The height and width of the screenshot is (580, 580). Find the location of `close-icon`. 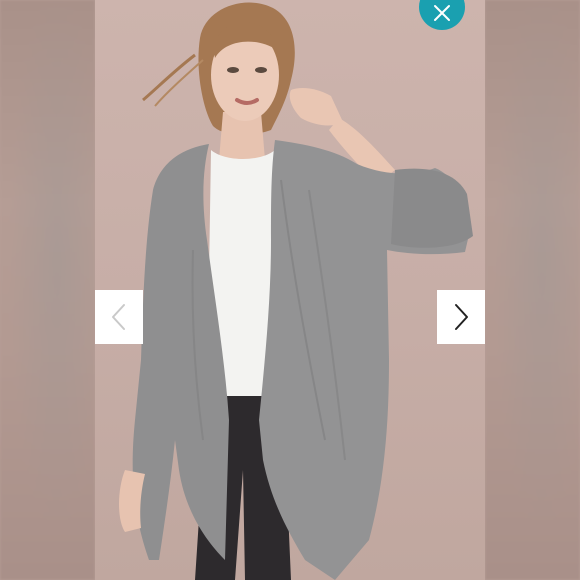

close-icon is located at coordinates (442, 13).